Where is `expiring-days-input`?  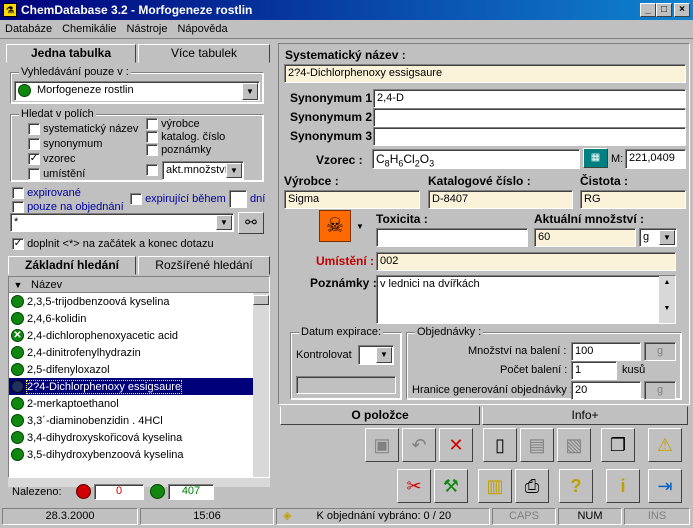
expiring-days-input is located at coordinates (238, 199).